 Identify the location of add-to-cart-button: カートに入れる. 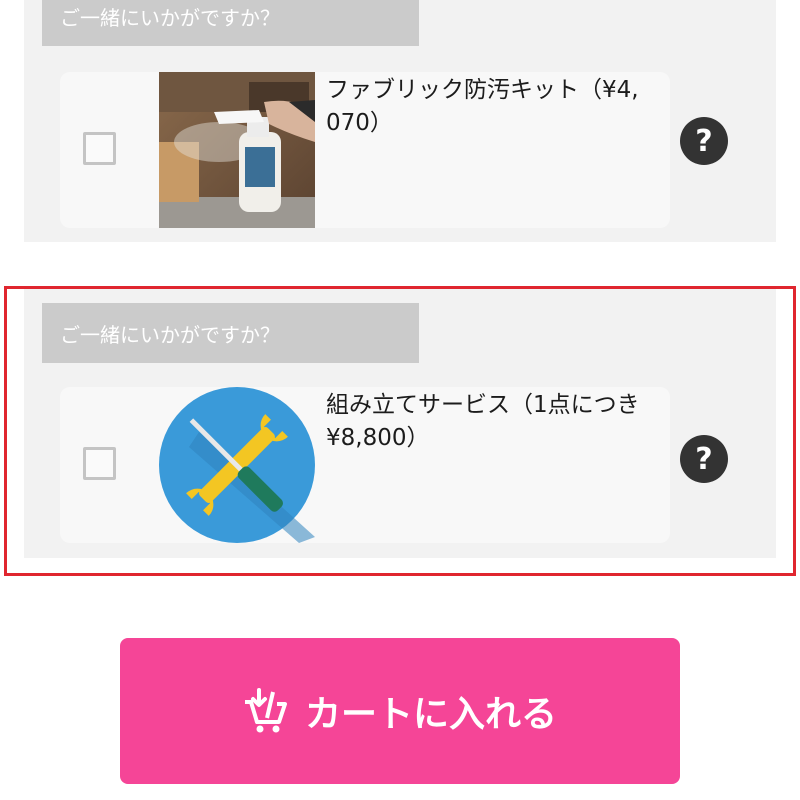
(400, 711).